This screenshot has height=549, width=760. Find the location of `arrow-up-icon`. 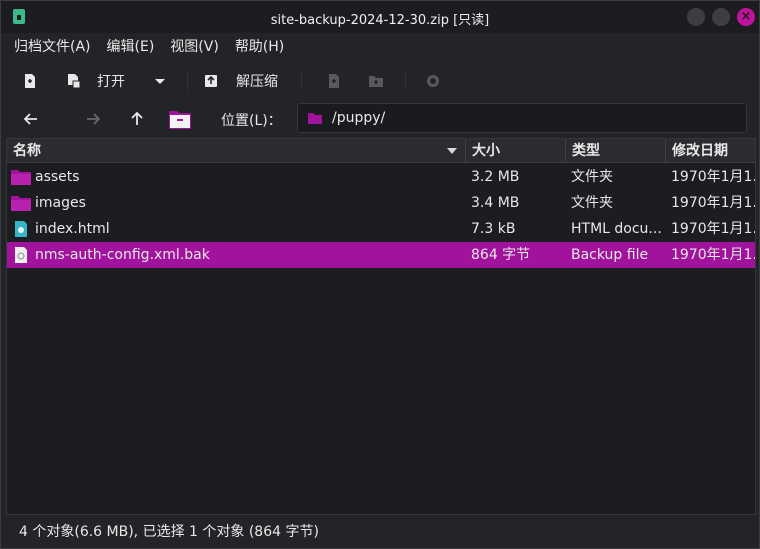

arrow-up-icon is located at coordinates (137, 118).